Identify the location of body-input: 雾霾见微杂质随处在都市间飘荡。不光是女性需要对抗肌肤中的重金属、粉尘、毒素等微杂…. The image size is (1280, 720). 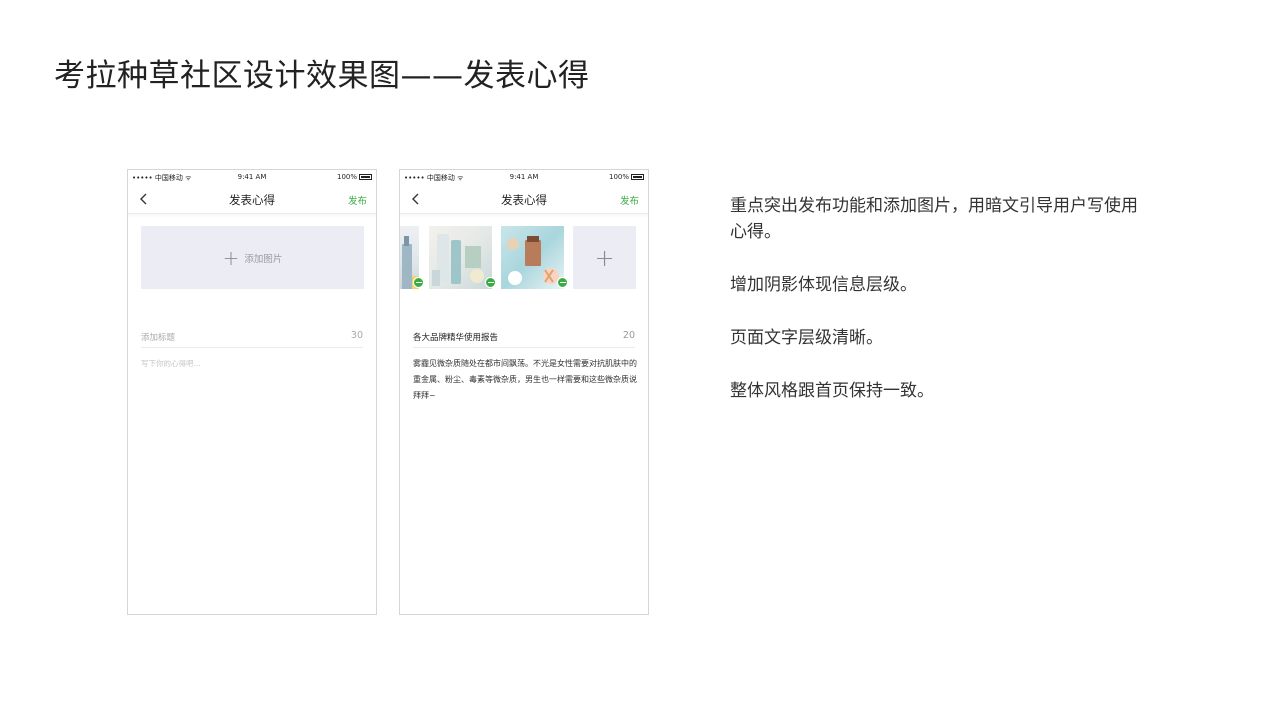
(525, 380).